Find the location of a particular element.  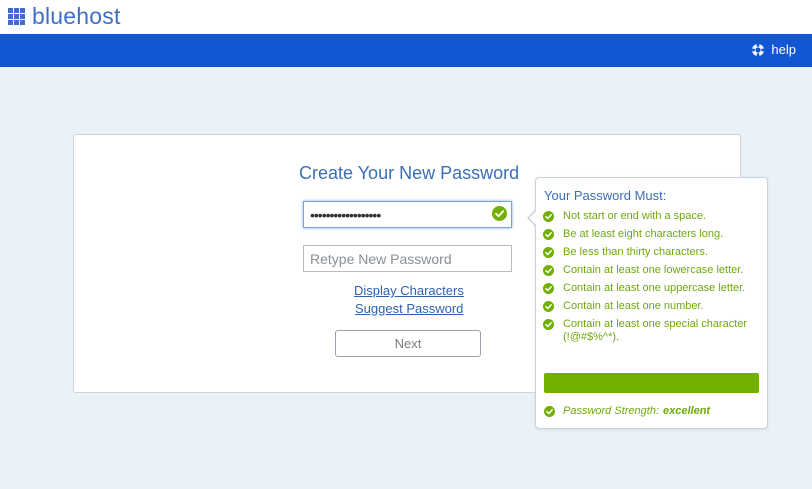

password-strength-status: Password Strength: excellent is located at coordinates (627, 411).